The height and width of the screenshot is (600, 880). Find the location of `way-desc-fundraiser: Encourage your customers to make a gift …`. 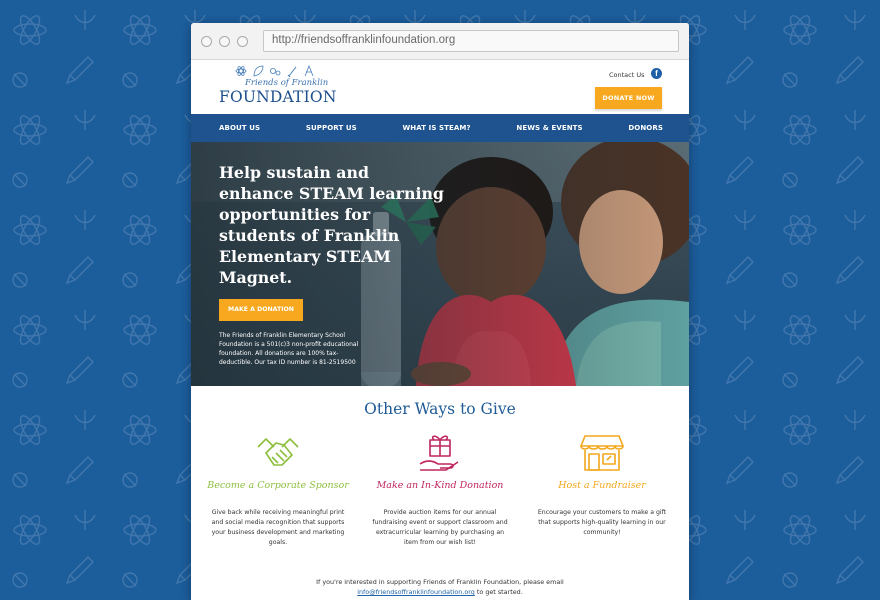

way-desc-fundraiser: Encourage your customers to make a gift … is located at coordinates (602, 522).